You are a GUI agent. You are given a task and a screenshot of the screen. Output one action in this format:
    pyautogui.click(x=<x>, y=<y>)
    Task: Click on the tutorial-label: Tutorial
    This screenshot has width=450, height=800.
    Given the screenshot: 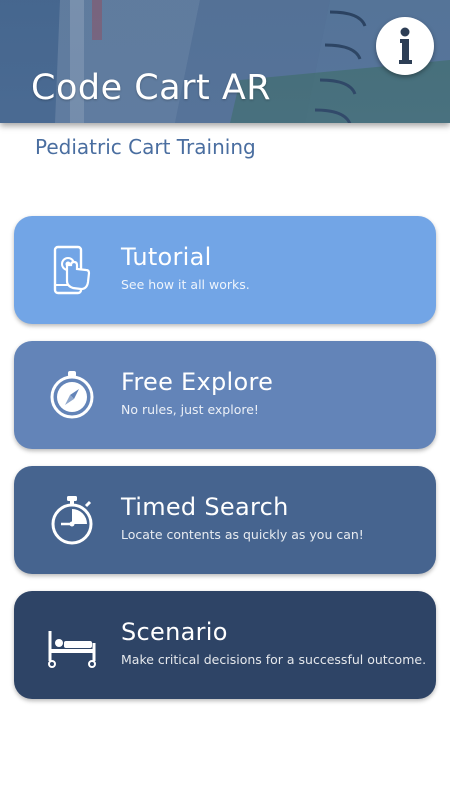 What is the action you would take?
    pyautogui.click(x=166, y=257)
    